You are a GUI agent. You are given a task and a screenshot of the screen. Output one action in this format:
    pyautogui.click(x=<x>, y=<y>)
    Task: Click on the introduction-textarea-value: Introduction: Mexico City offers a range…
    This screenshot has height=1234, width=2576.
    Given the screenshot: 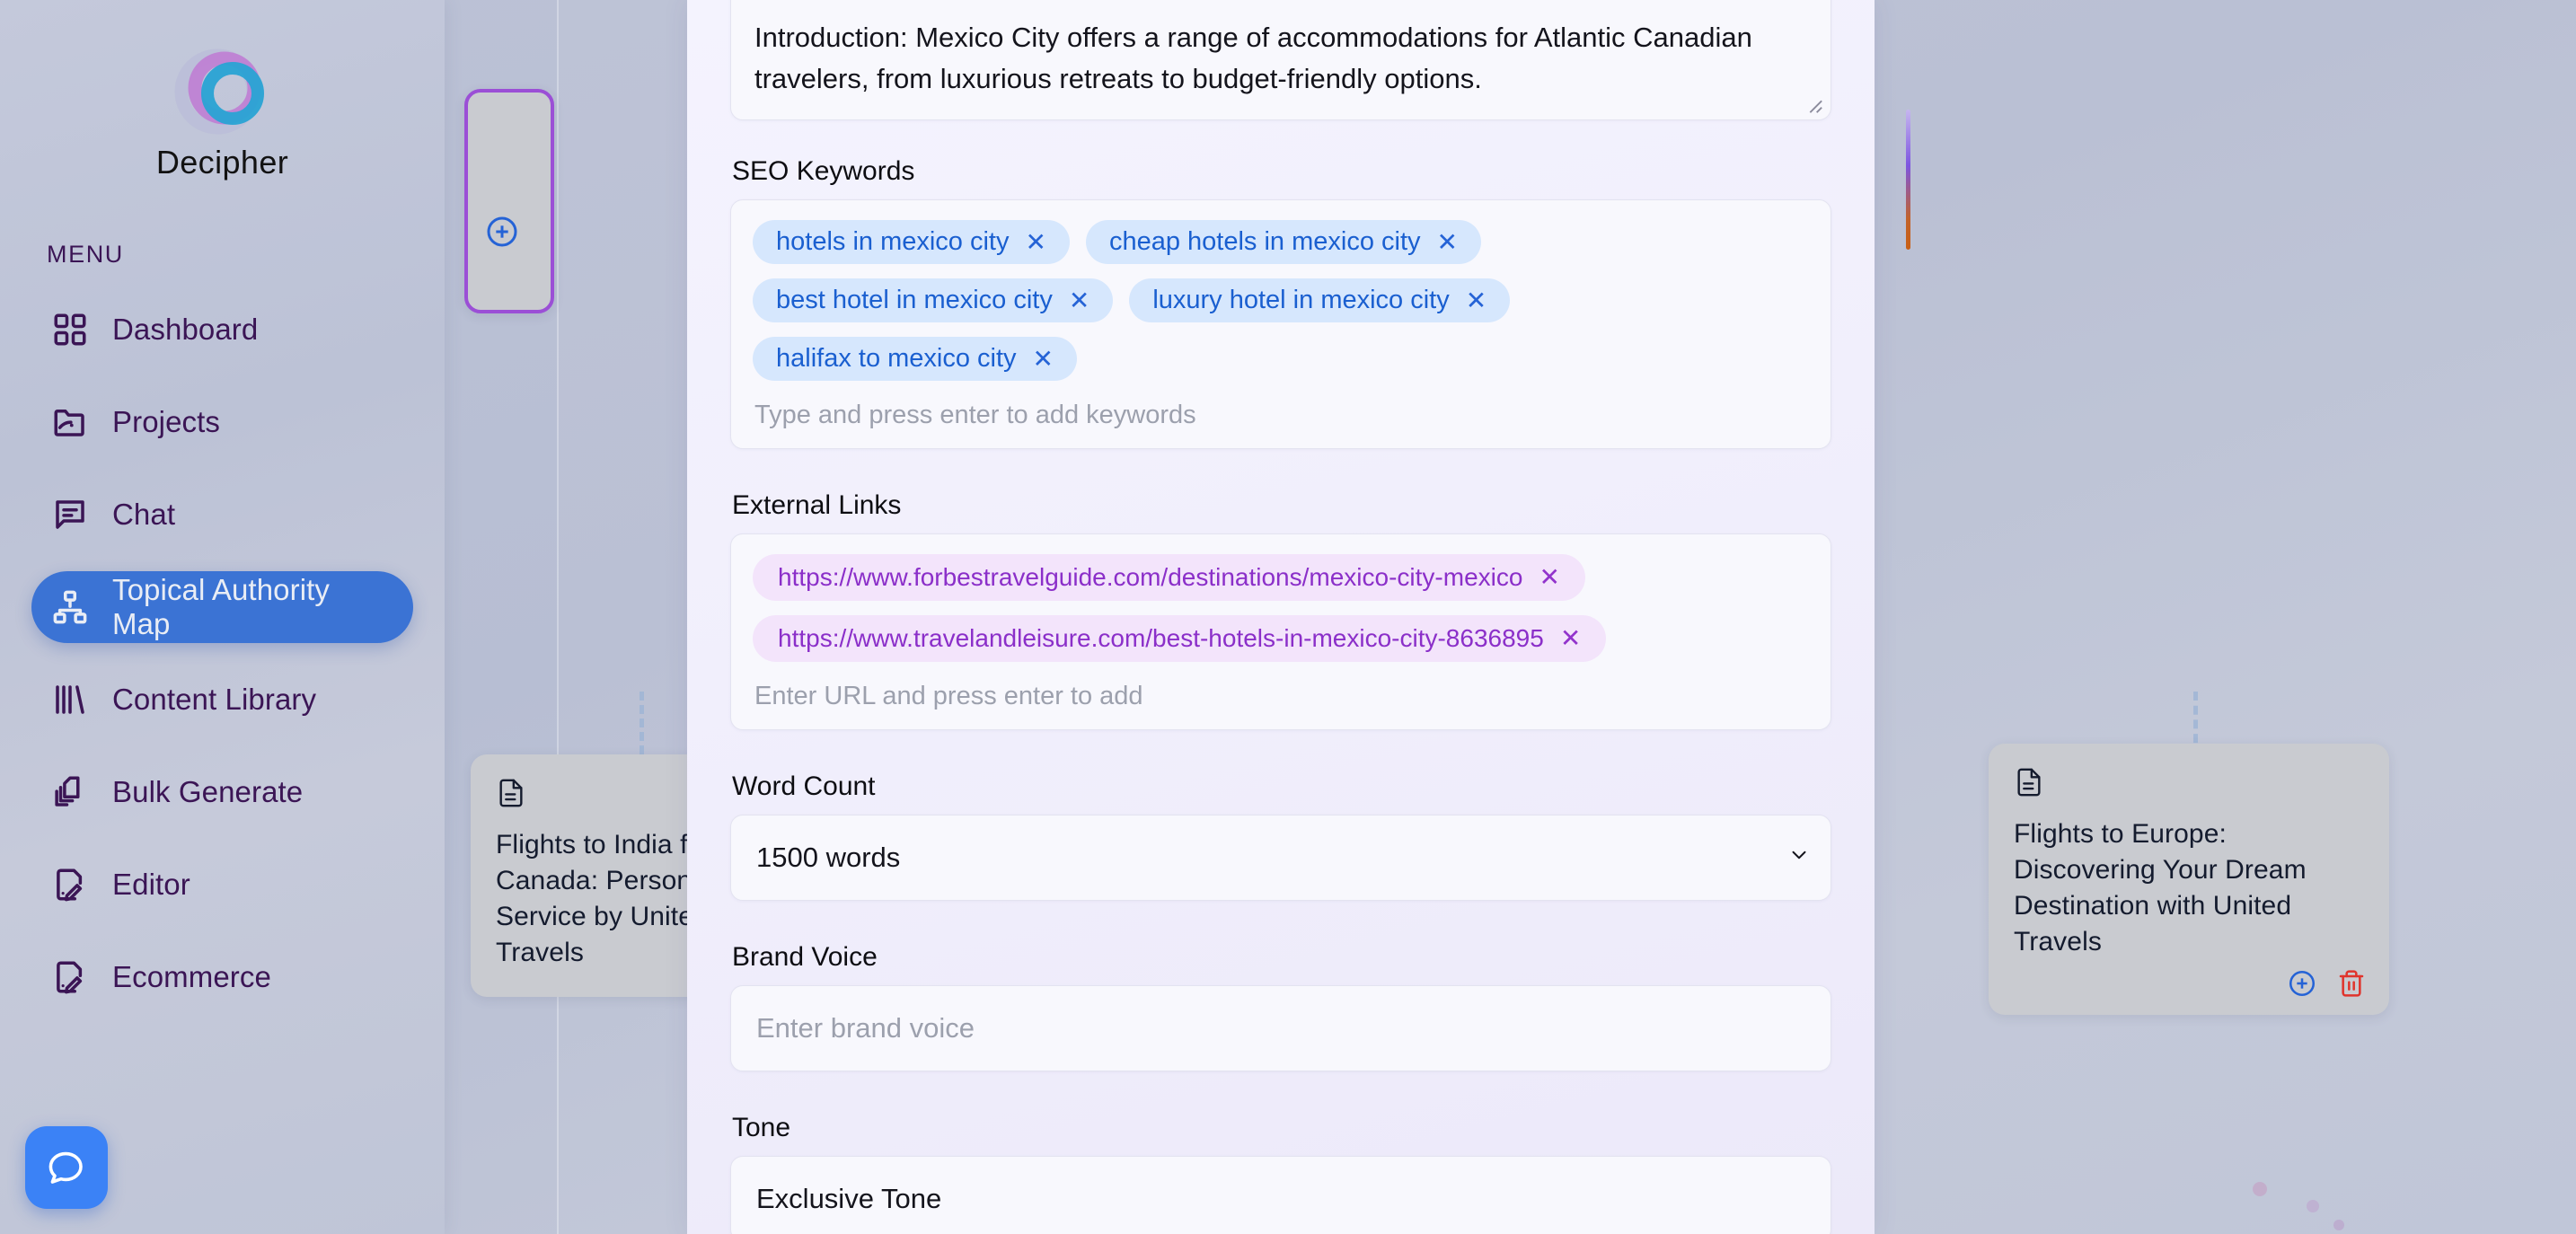 What is the action you would take?
    pyautogui.click(x=1253, y=58)
    